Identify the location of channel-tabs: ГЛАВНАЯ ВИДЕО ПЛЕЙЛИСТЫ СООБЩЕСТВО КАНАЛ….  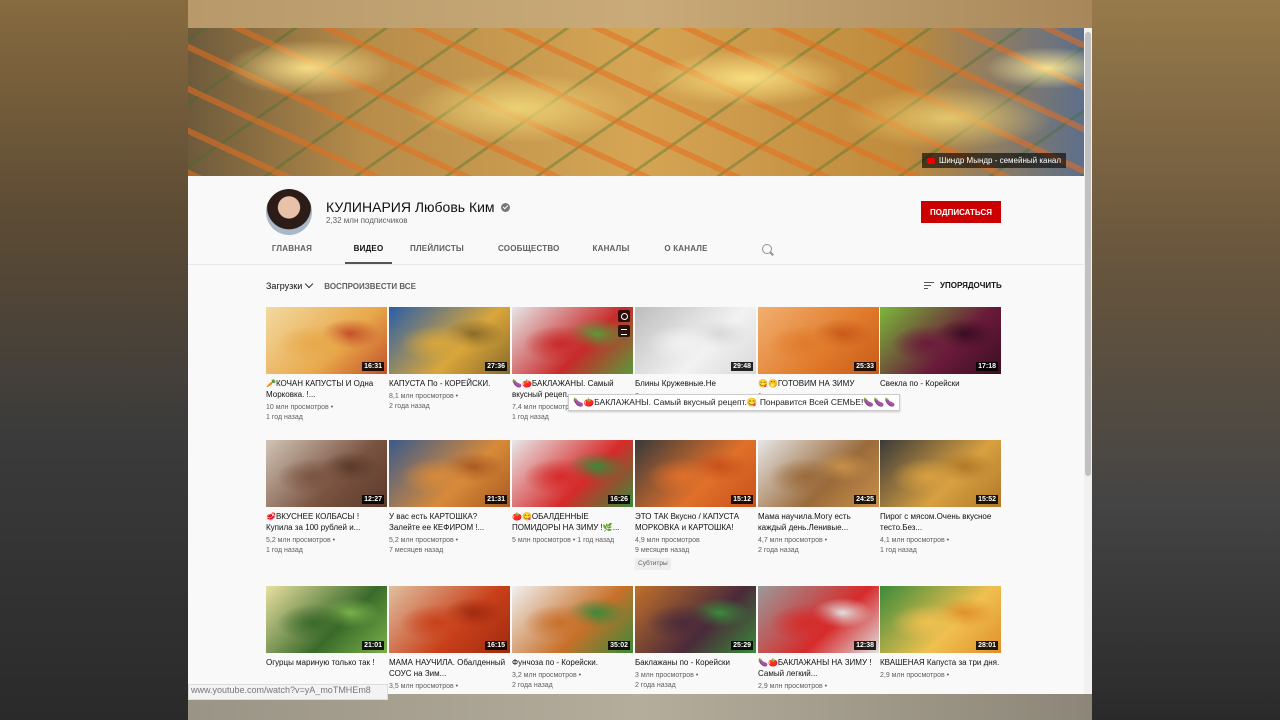
(489, 251).